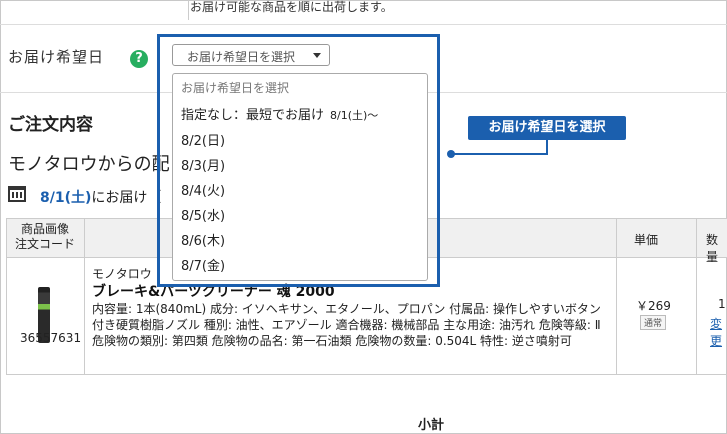 The height and width of the screenshot is (434, 727). I want to click on quantity-value: 1, so click(722, 304).